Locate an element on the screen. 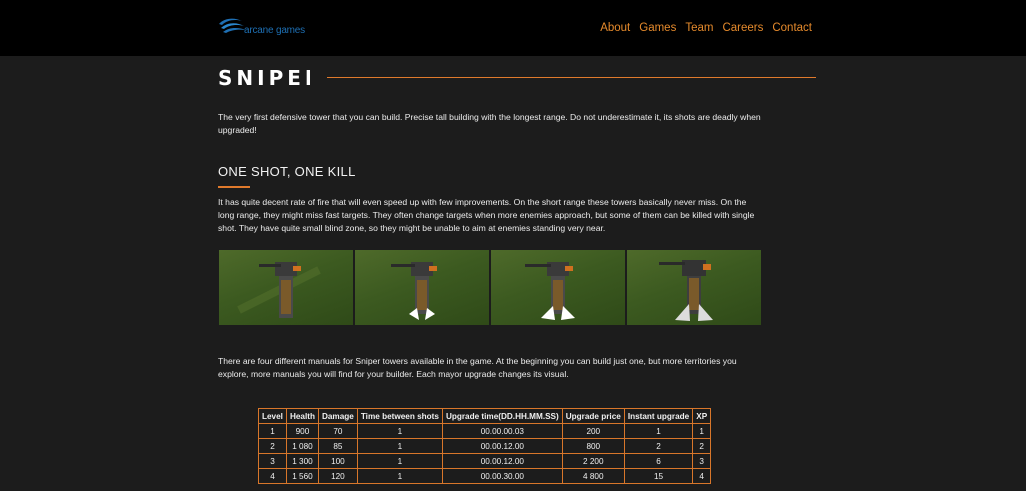 This screenshot has width=1026, height=491. table-cell: 00.00.30.00 is located at coordinates (502, 476).